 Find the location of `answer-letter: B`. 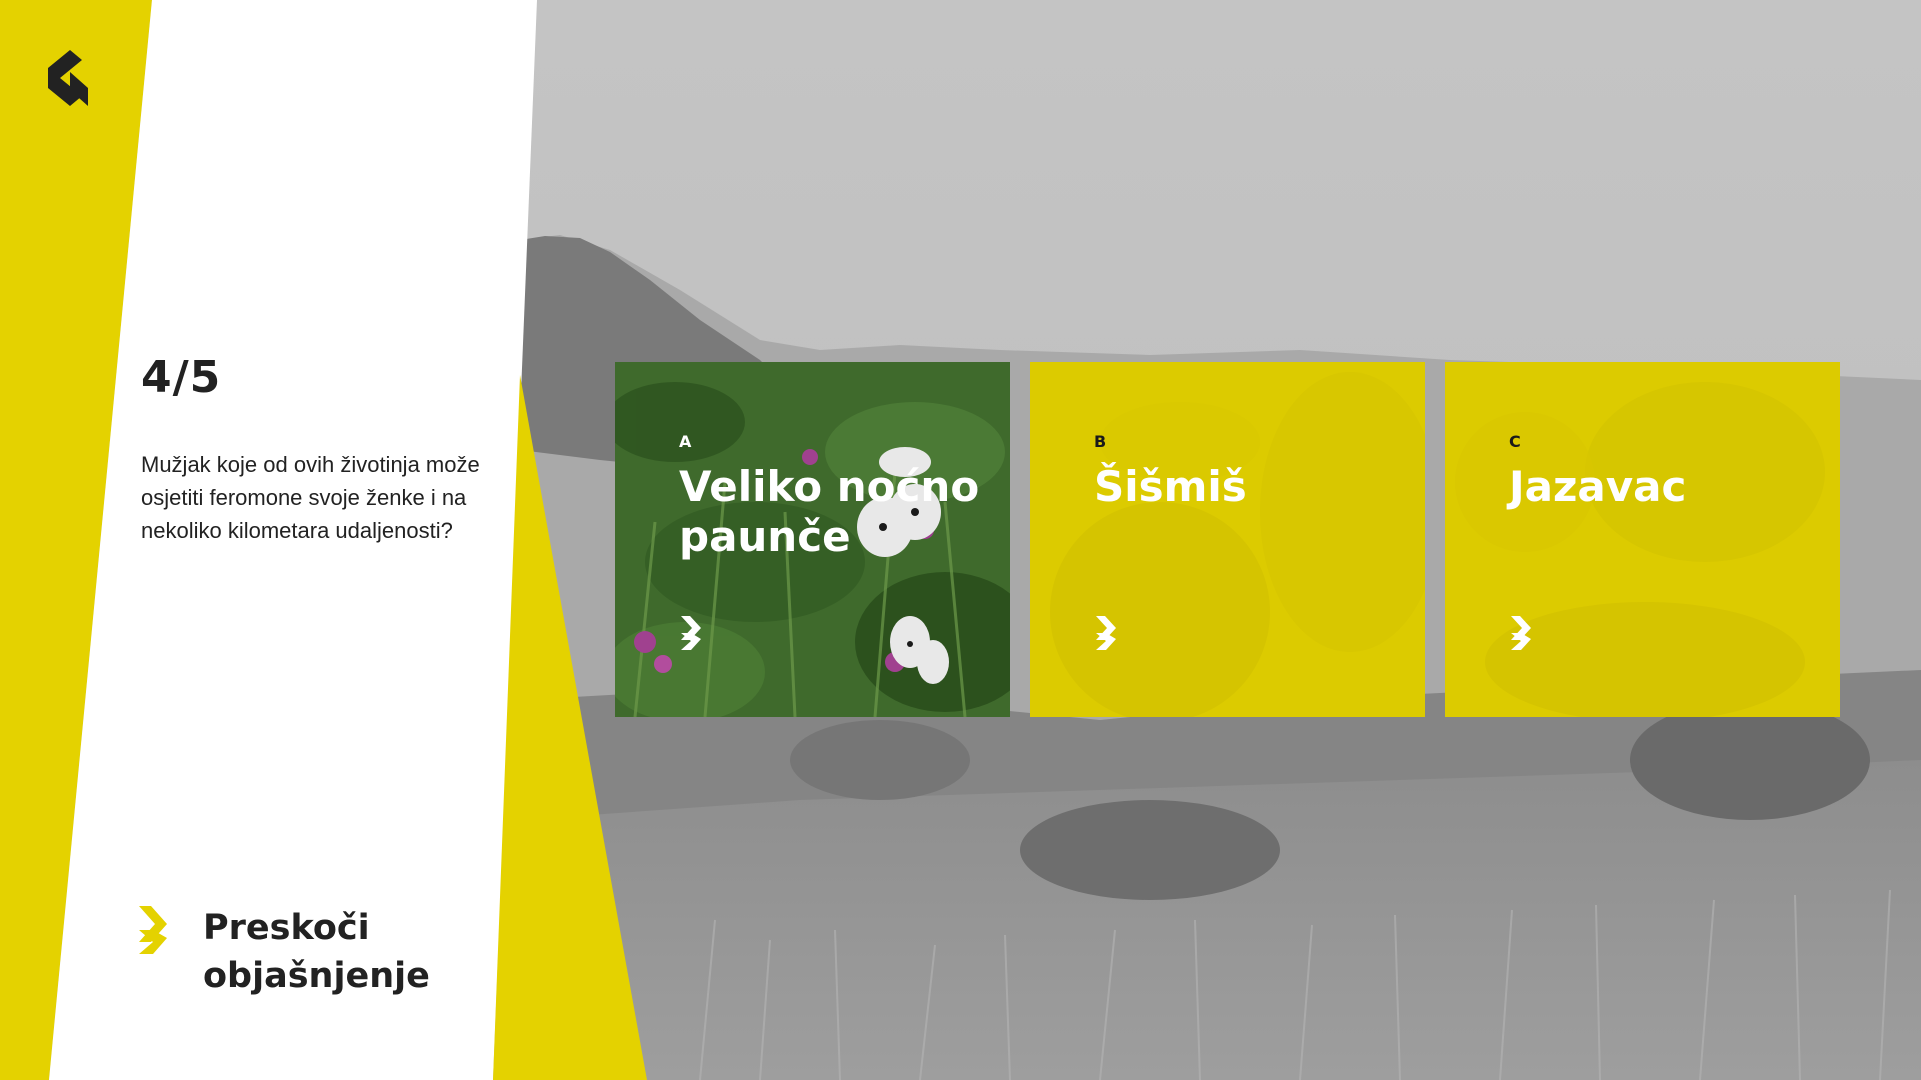

answer-letter: B is located at coordinates (1100, 441).